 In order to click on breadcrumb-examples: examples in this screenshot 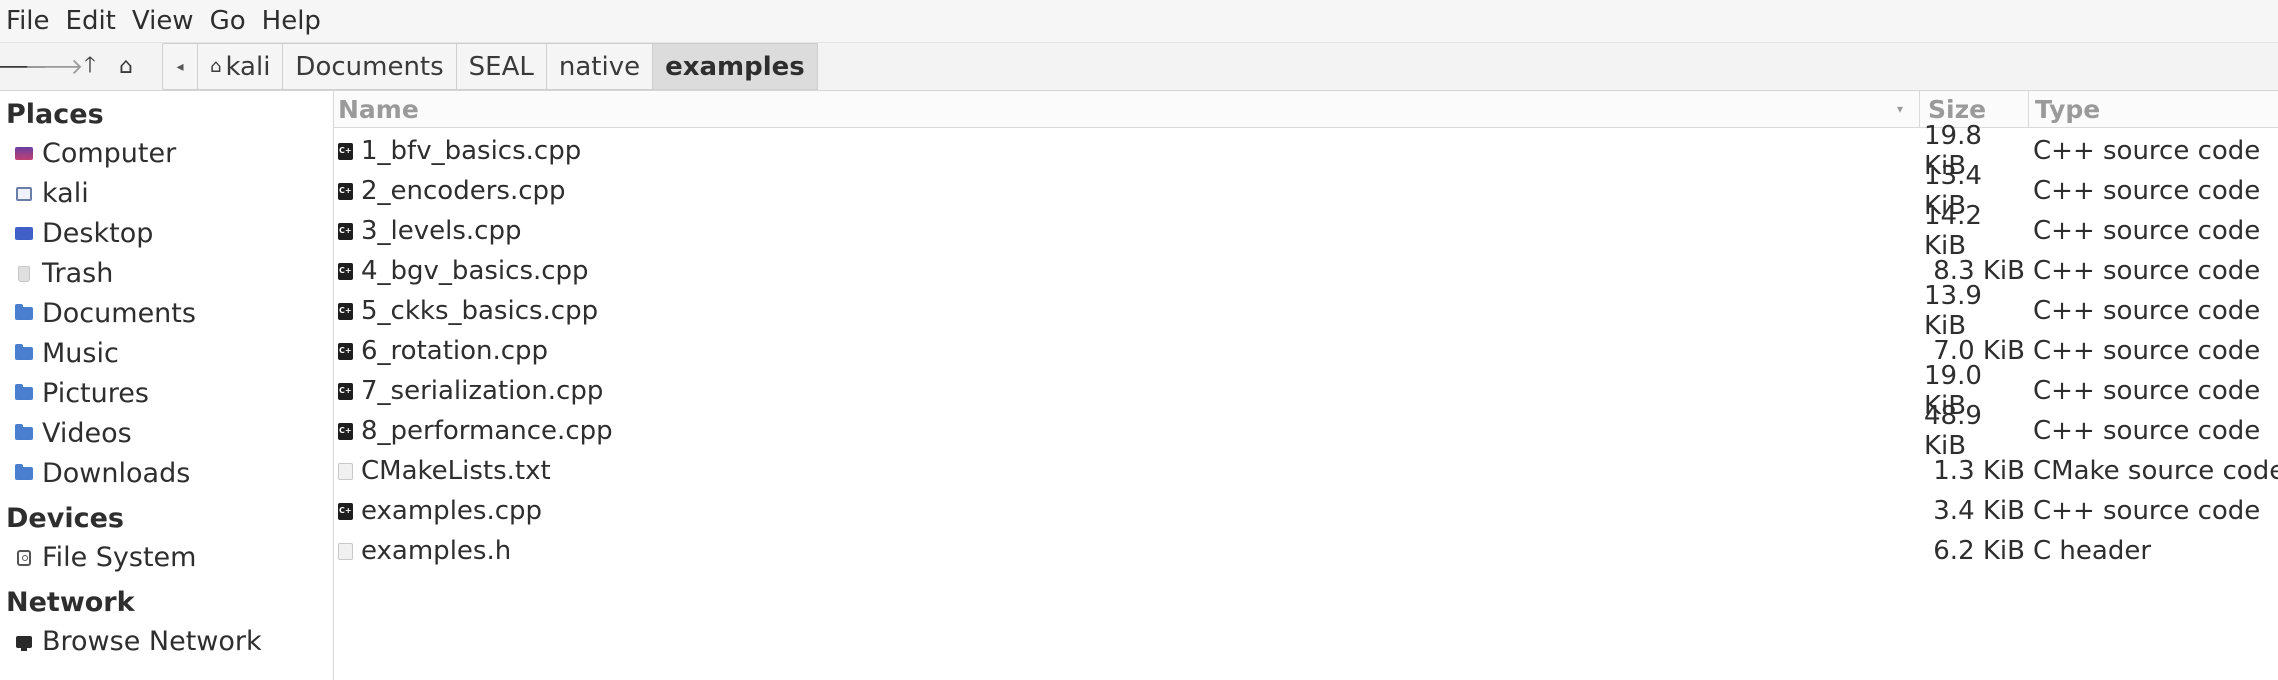, I will do `click(735, 66)`.